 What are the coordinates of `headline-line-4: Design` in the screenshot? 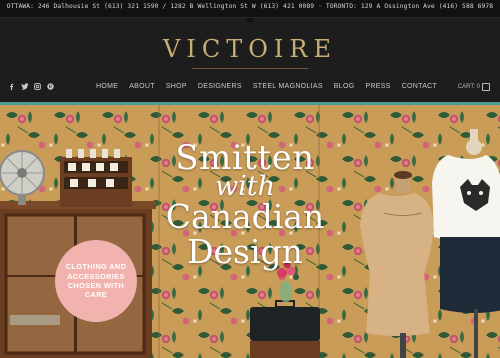 It's located at (245, 251).